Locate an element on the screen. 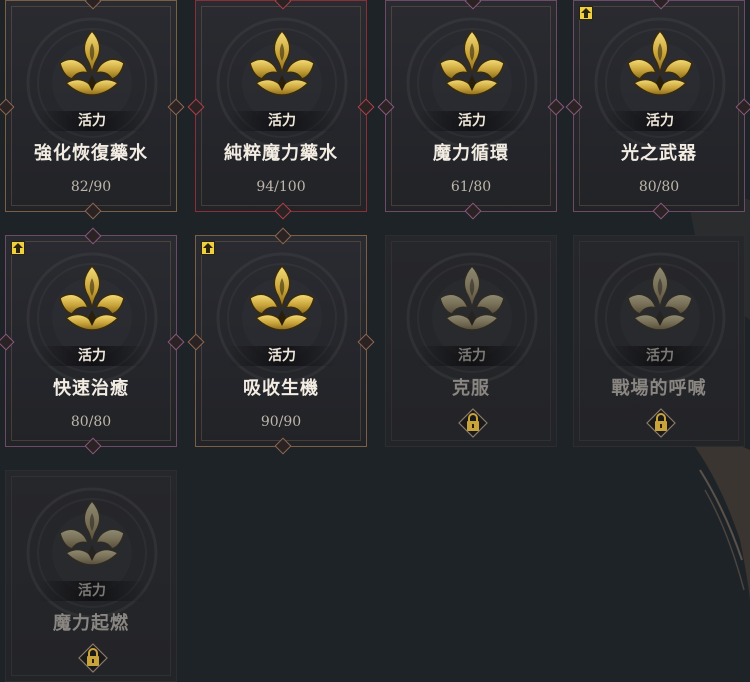 Image resolution: width=750 pixels, height=682 pixels. skill-name: 戰場的呼喊 is located at coordinates (659, 388).